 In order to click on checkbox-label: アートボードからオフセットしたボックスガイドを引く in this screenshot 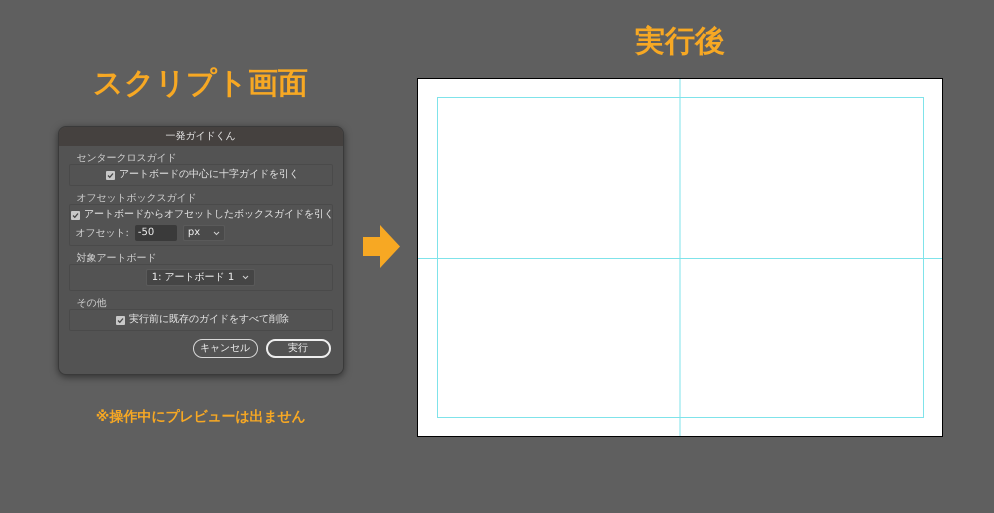, I will do `click(209, 215)`.